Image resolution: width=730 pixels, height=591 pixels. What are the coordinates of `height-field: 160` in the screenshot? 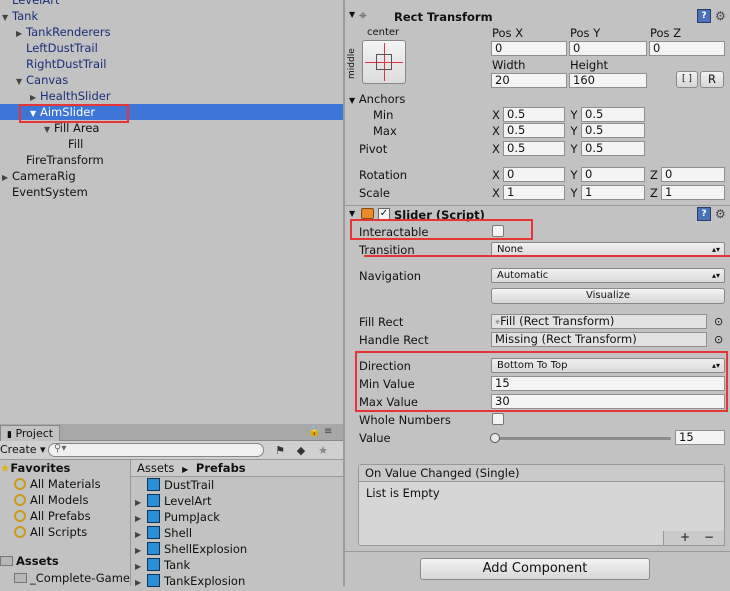 It's located at (608, 80).